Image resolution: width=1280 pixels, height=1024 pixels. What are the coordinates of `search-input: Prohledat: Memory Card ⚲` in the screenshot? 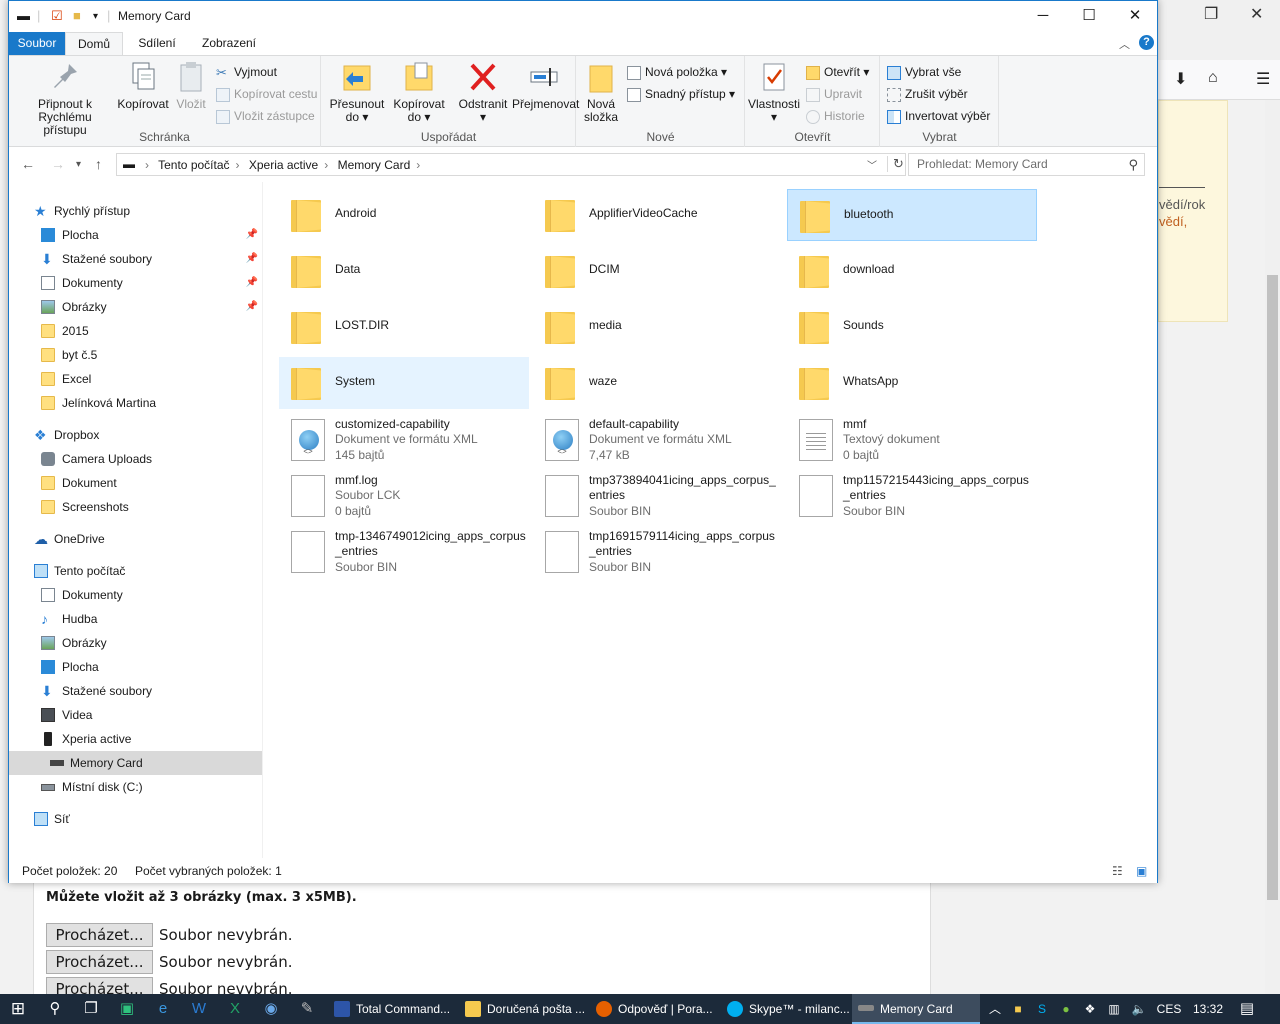 It's located at (1026, 164).